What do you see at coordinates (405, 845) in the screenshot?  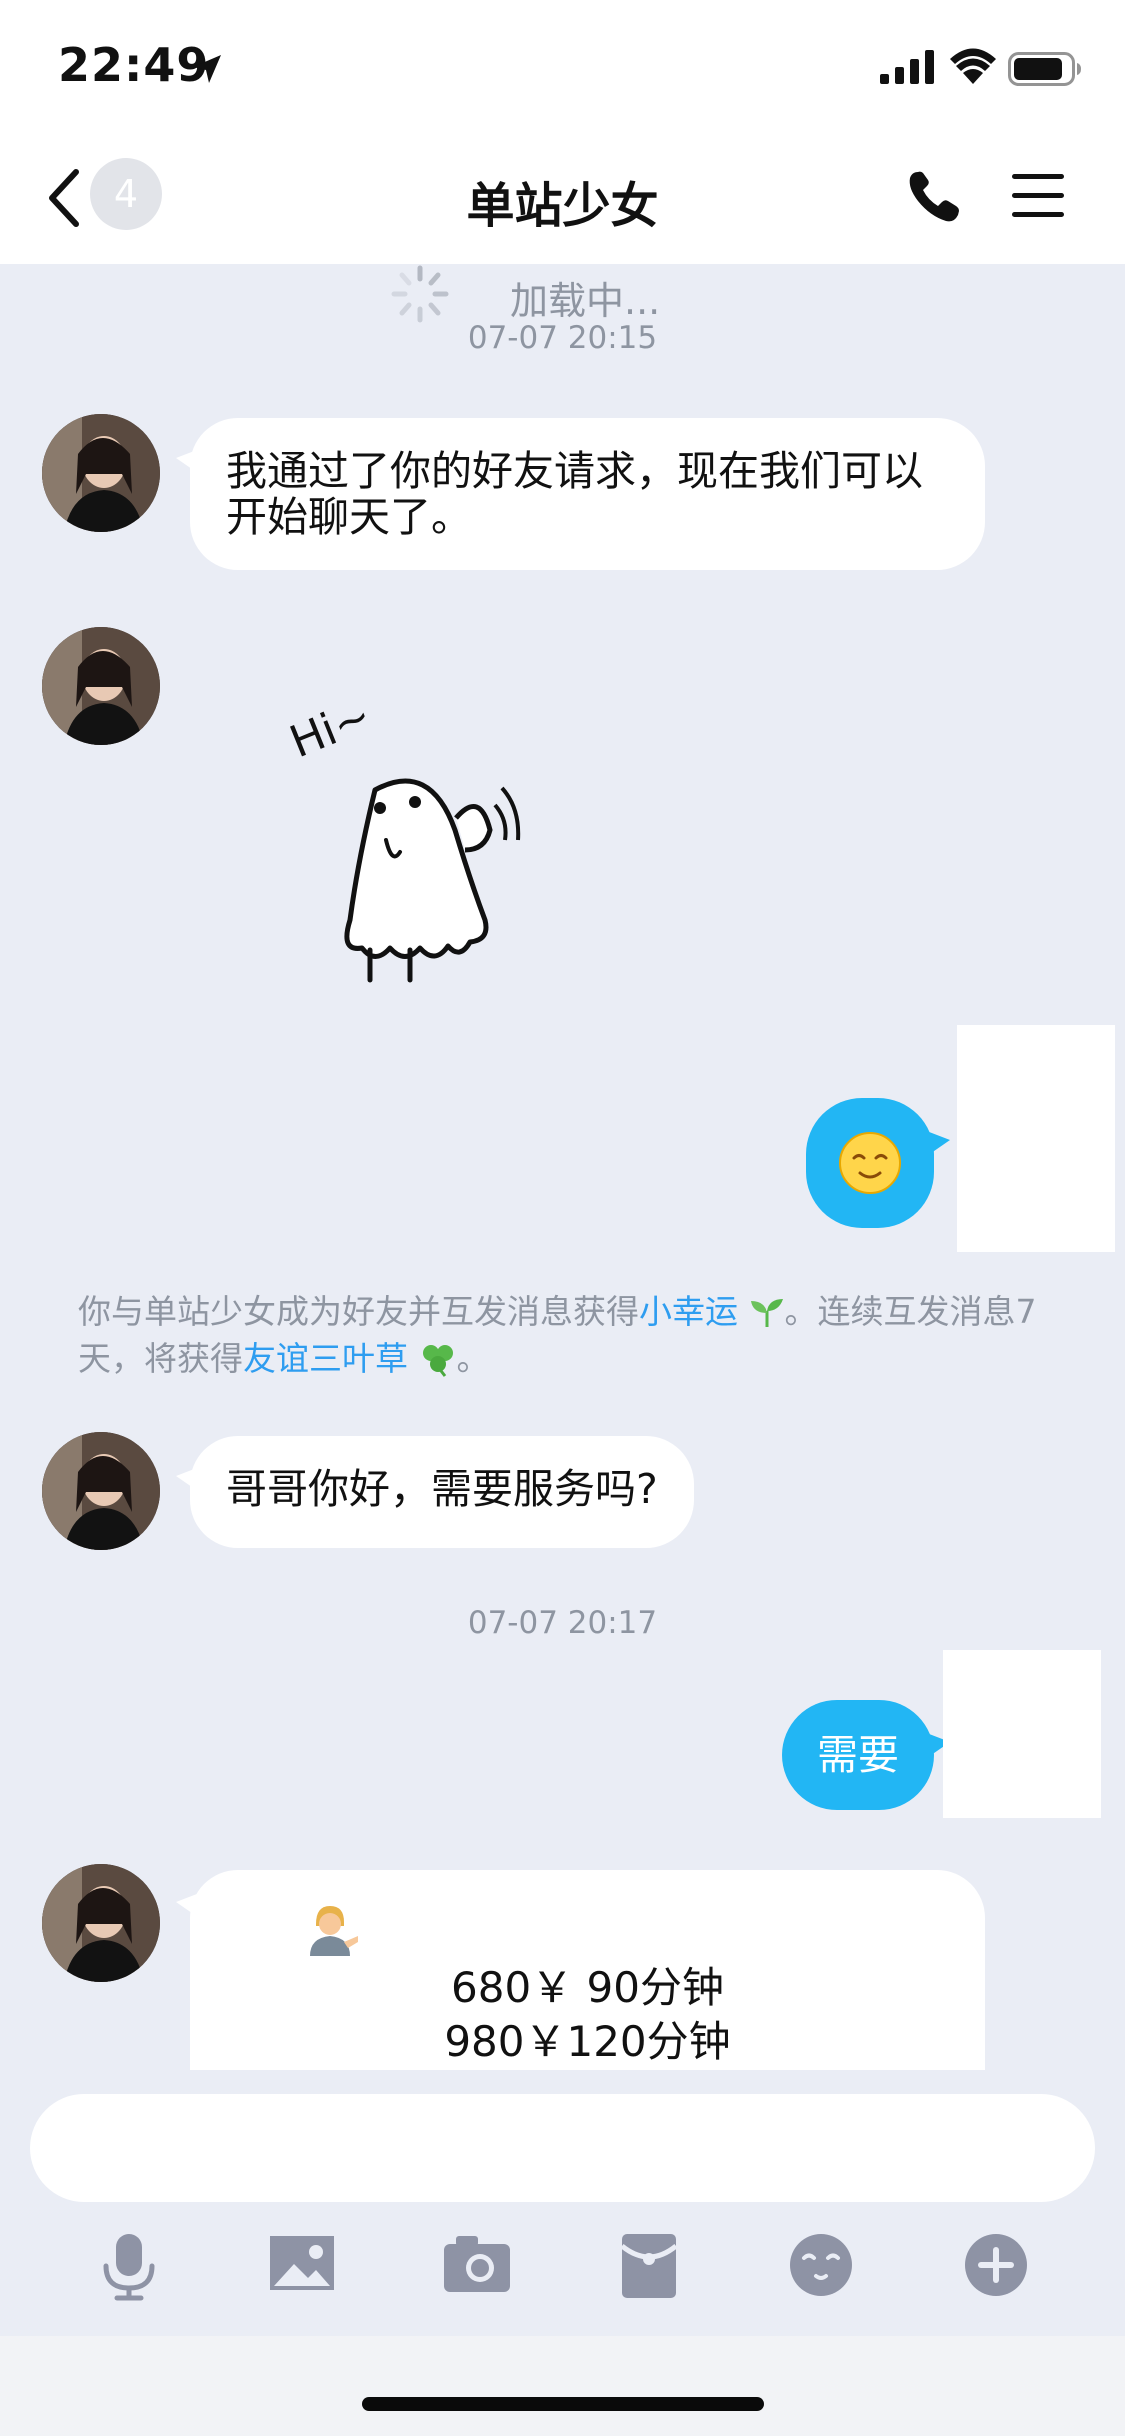 I see `ghost-hi-sticker: Hi~` at bounding box center [405, 845].